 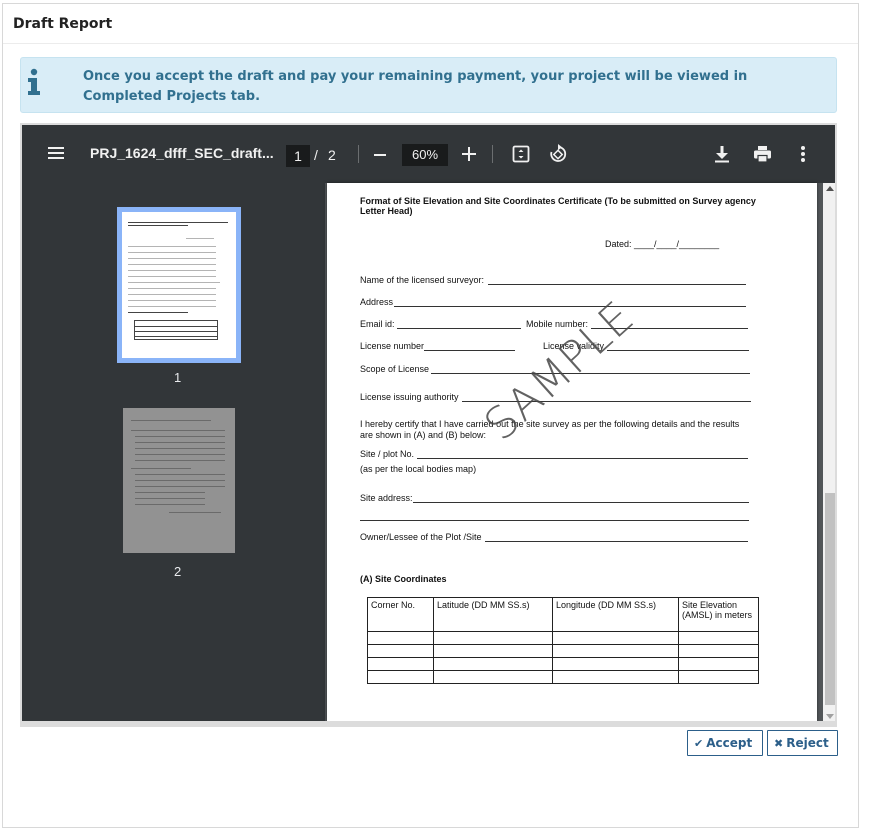 What do you see at coordinates (386, 211) in the screenshot?
I see `doc-title-line2: Letter Head)` at bounding box center [386, 211].